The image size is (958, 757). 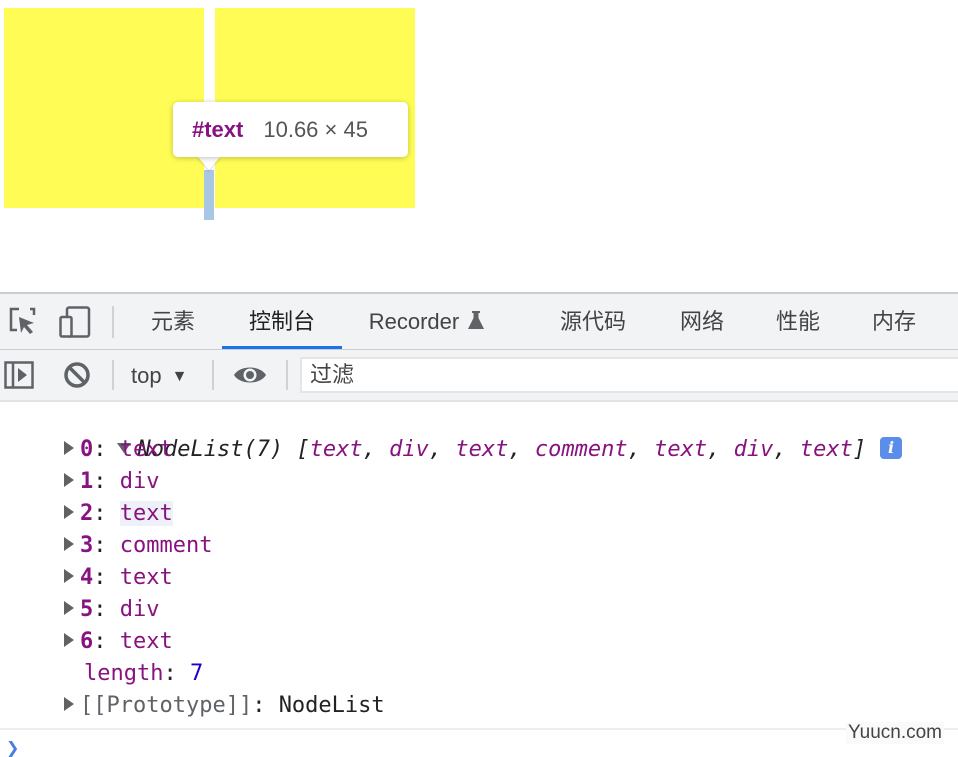 What do you see at coordinates (476, 323) in the screenshot?
I see `experiment-flask-icon` at bounding box center [476, 323].